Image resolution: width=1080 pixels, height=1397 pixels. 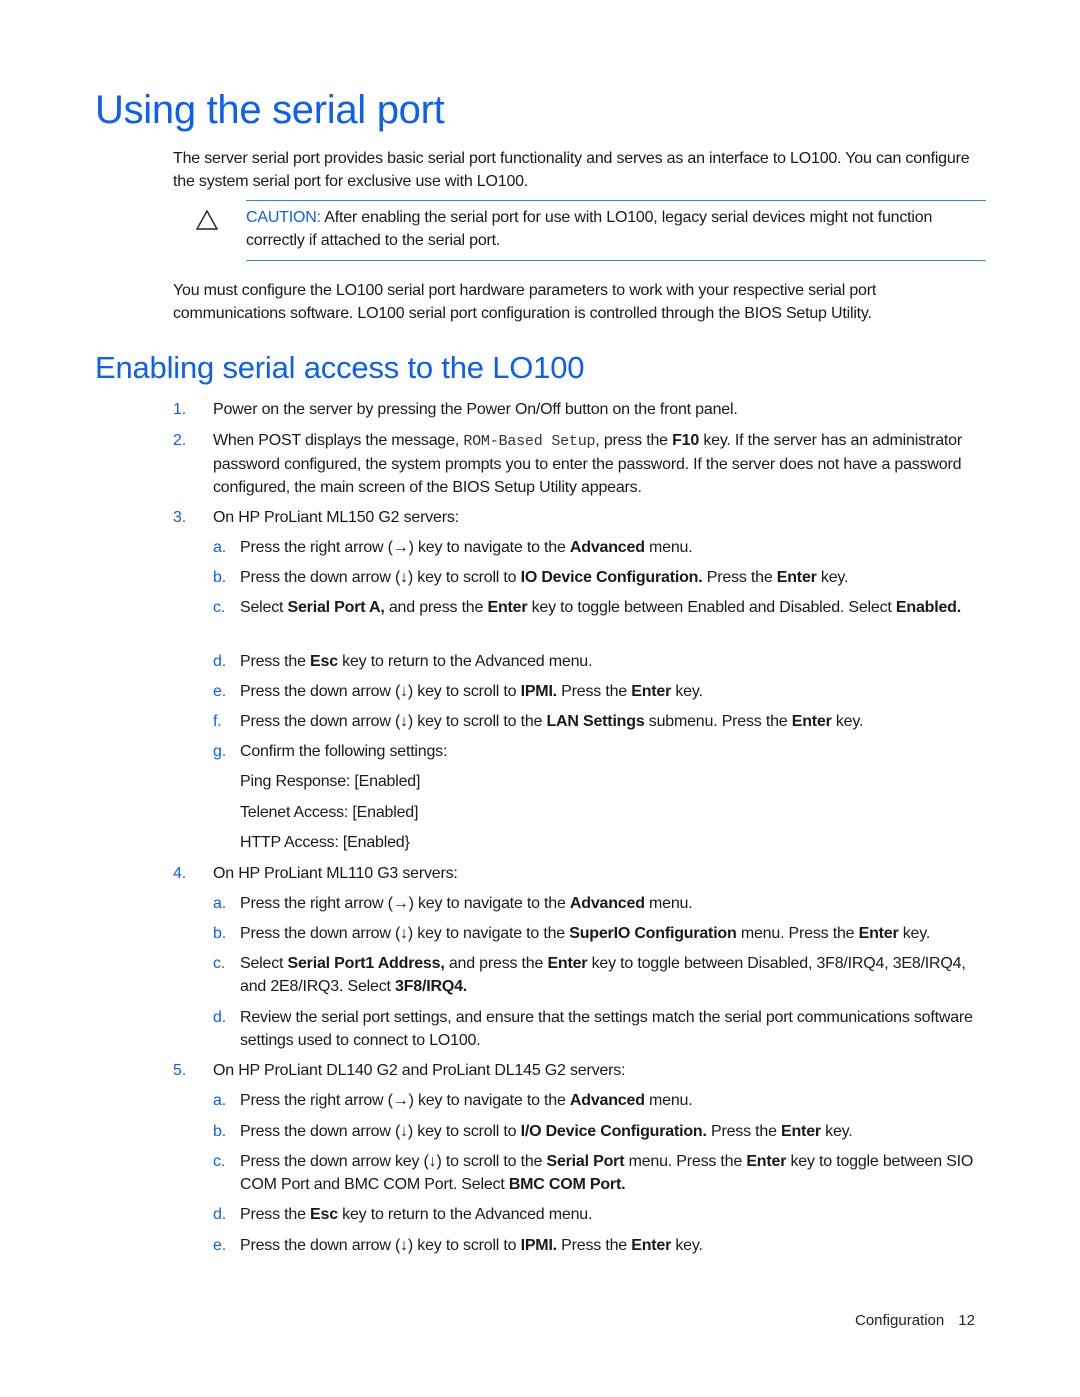 What do you see at coordinates (529, 441) in the screenshot?
I see `post-message-code: ROM-Based Setup` at bounding box center [529, 441].